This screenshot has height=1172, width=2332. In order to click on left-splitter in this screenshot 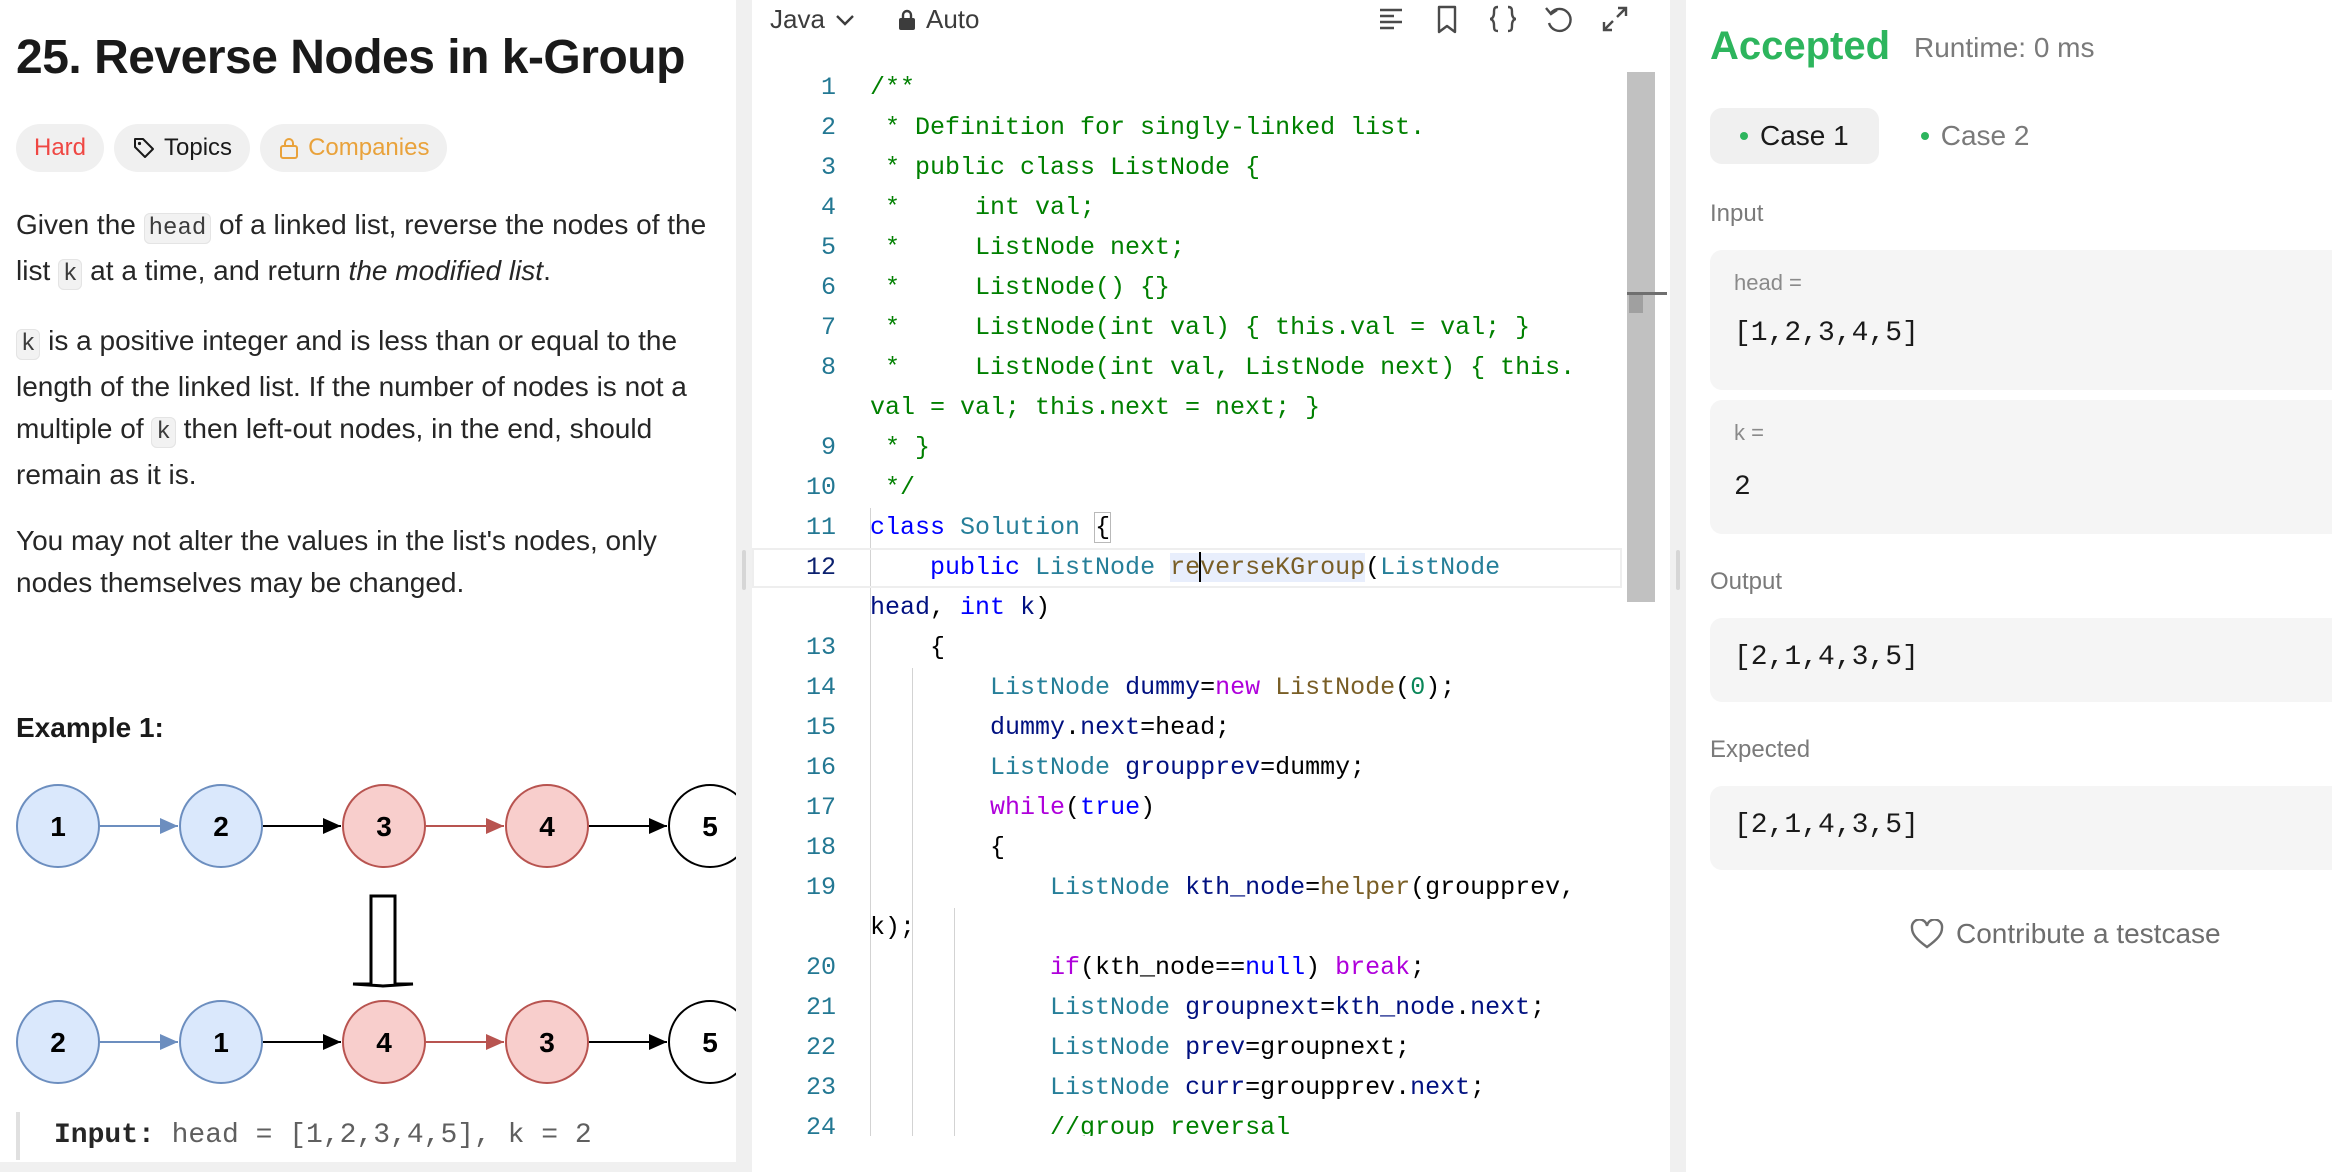, I will do `click(744, 586)`.